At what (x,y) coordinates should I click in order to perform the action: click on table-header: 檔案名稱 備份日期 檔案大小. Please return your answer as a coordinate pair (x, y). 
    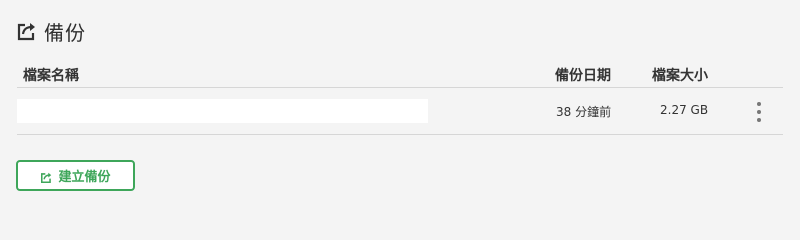
    Looking at the image, I should click on (400, 75).